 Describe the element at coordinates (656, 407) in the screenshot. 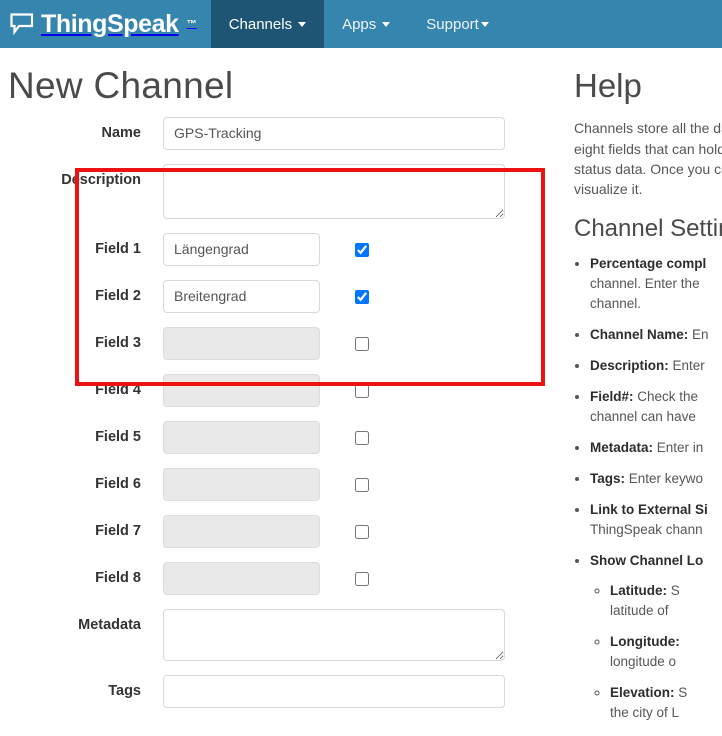

I see `help-item-field: Field#: Check the channel can have` at that location.